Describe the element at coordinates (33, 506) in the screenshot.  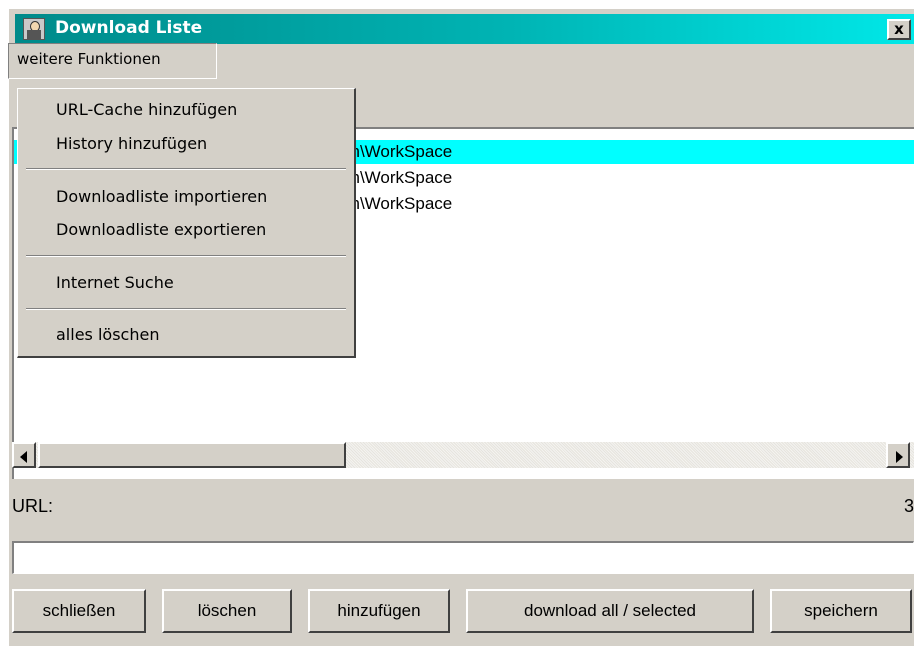
I see `url-label: URL:` at that location.